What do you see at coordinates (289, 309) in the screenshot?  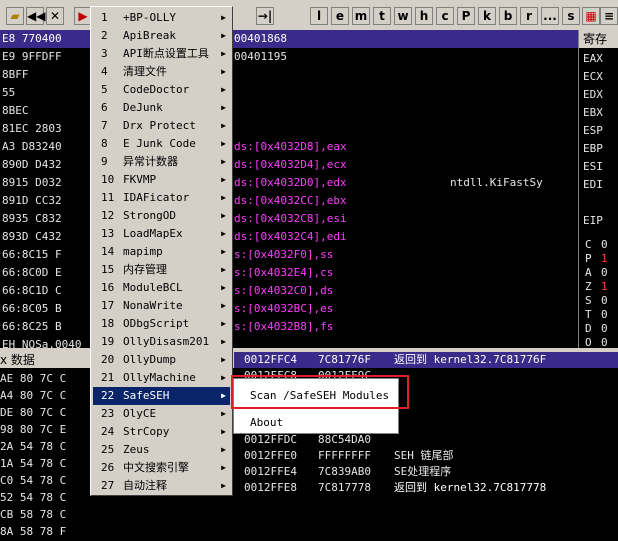 I see `disasm-row: 66:8C05 B s:[0x4032BC],es` at bounding box center [289, 309].